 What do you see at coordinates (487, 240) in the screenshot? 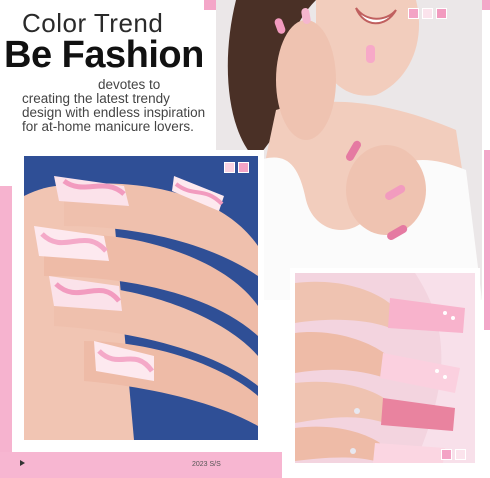
I see `pink-frame-right` at bounding box center [487, 240].